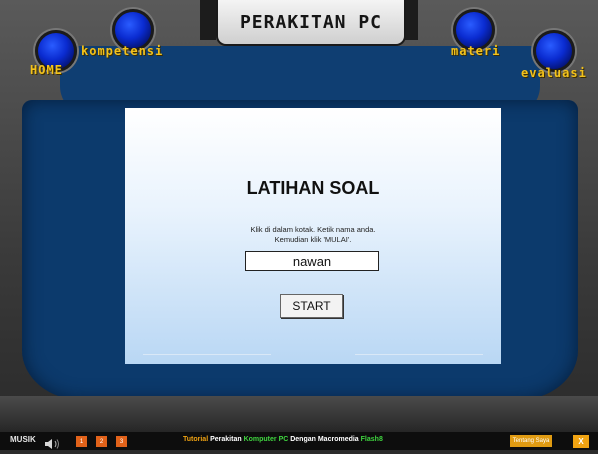 The image size is (598, 454). I want to click on musik-label: MUSIK, so click(23, 439).